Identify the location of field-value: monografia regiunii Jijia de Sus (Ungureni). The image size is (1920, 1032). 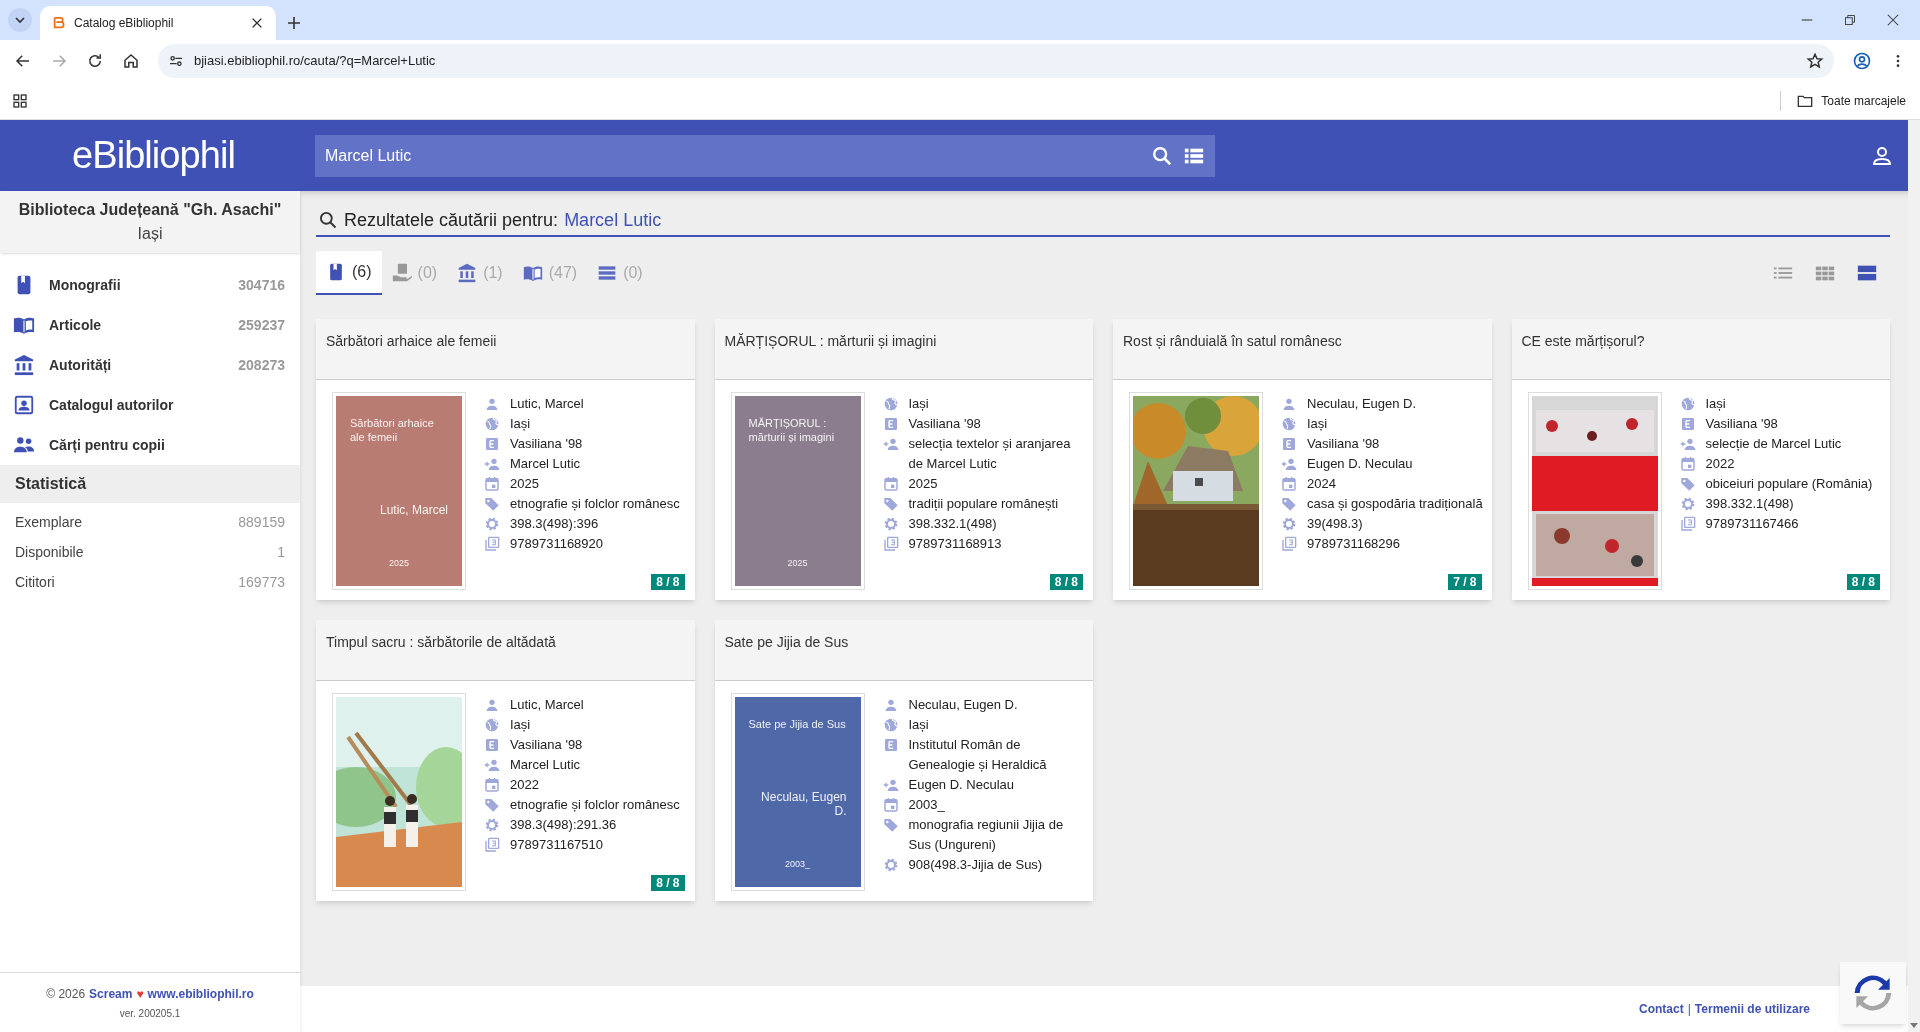
(986, 835).